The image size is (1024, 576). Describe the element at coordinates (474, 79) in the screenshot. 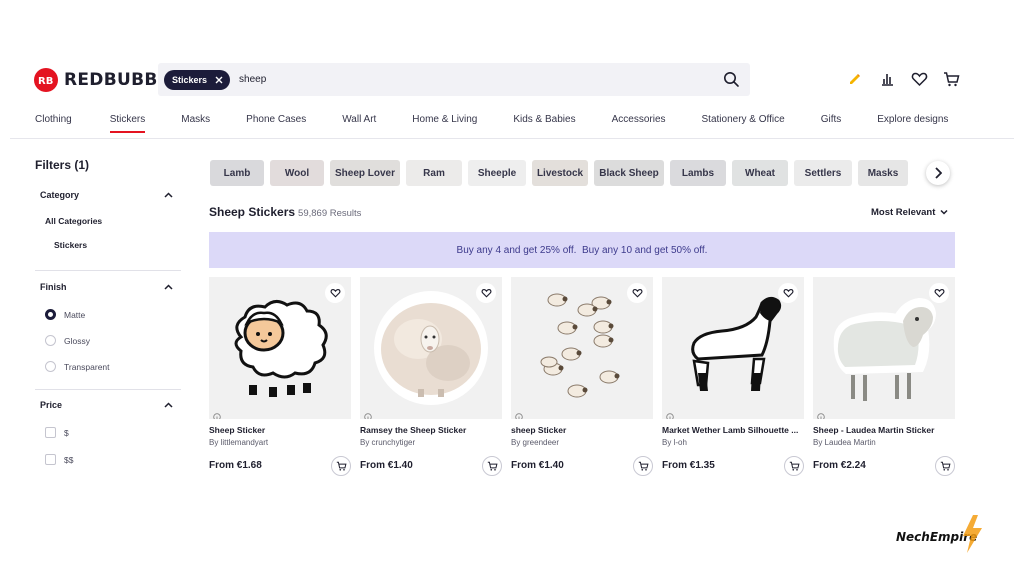

I see `search-input` at that location.